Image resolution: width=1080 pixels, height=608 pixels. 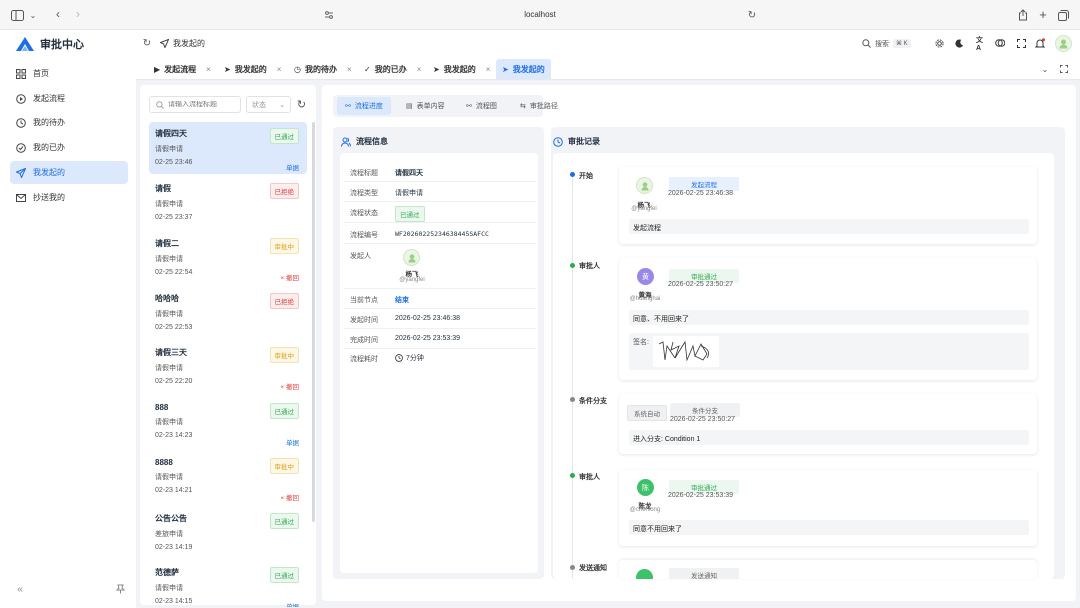 What do you see at coordinates (752, 15) in the screenshot?
I see `reload-icon: ↻` at bounding box center [752, 15].